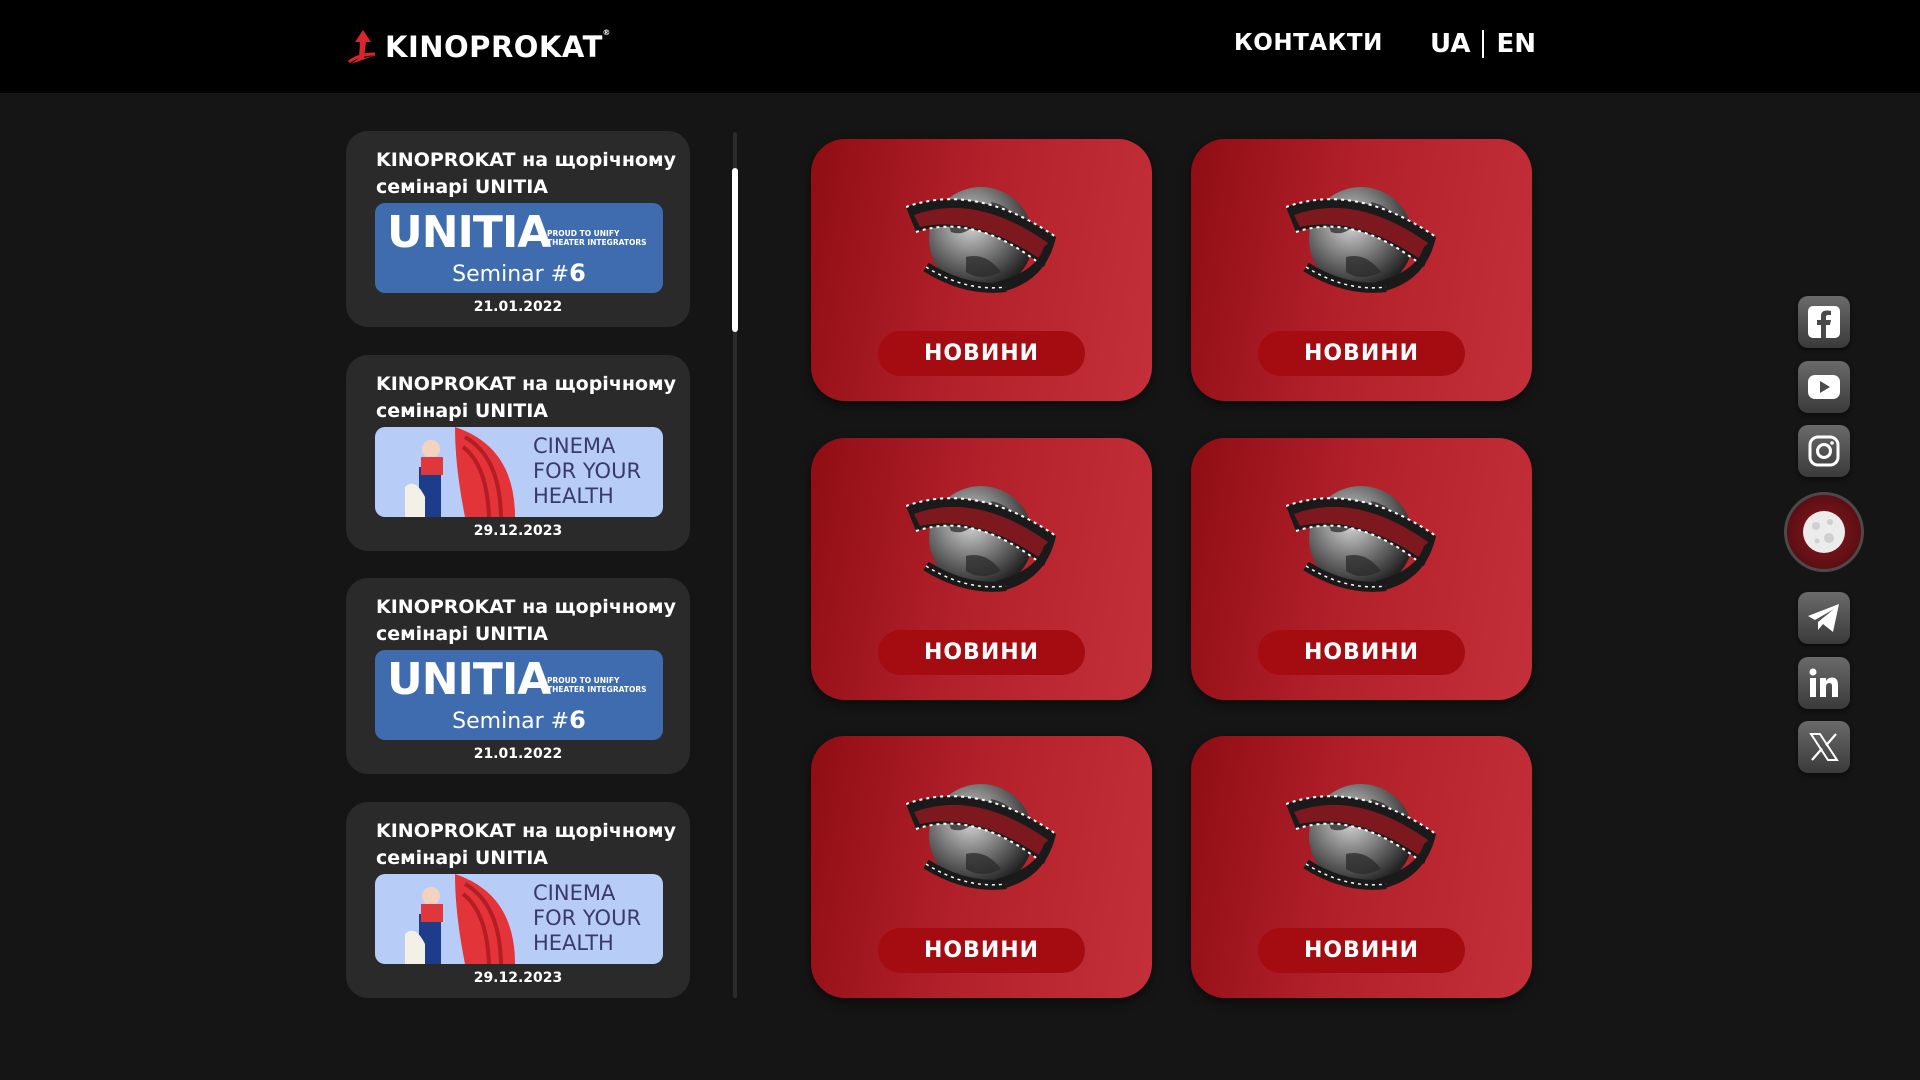 Image resolution: width=1920 pixels, height=1080 pixels. I want to click on youtube-icon, so click(1824, 387).